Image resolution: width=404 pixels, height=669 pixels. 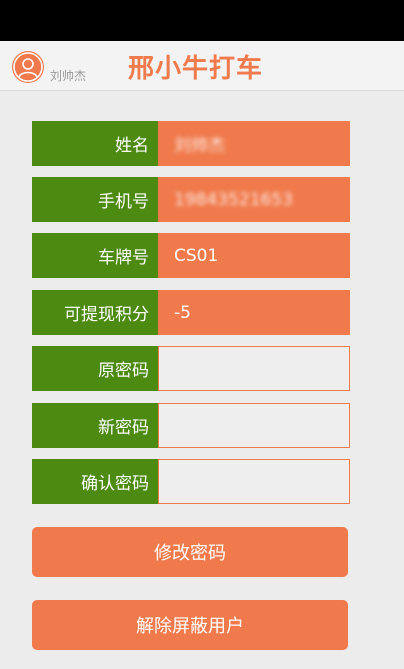 I want to click on confirm-password-input, so click(x=254, y=481).